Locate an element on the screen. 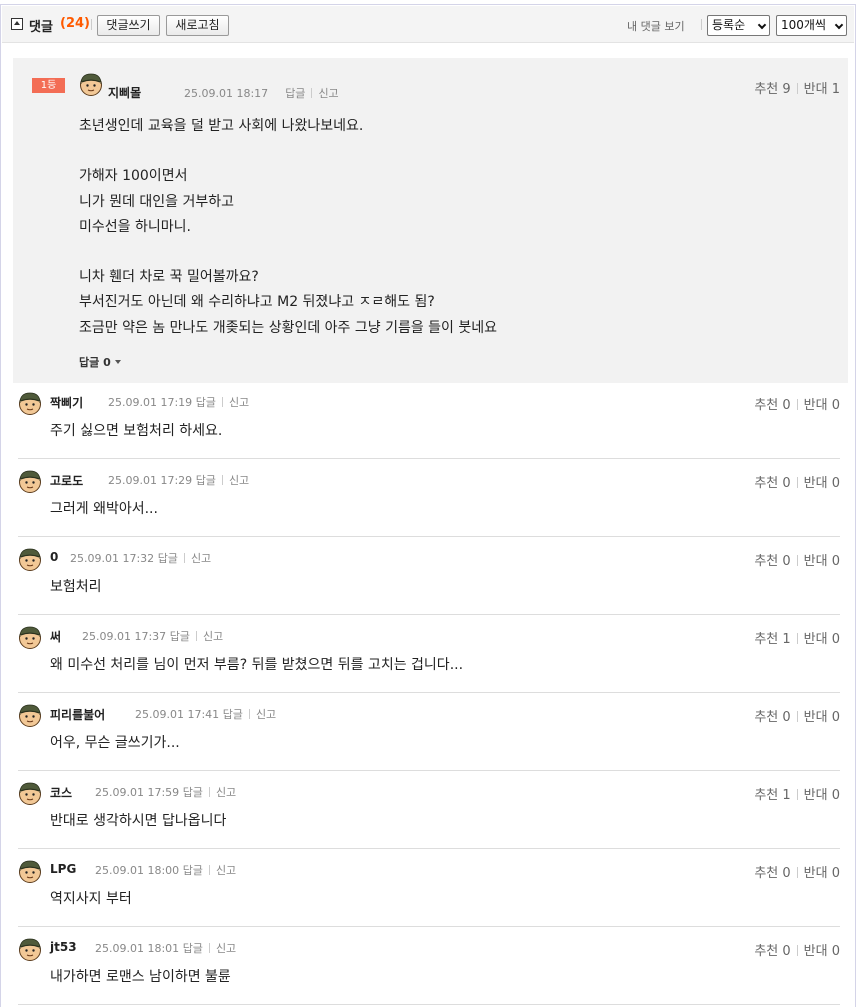 The width and height of the screenshot is (858, 1007). chevron-down-icon is located at coordinates (762, 25).